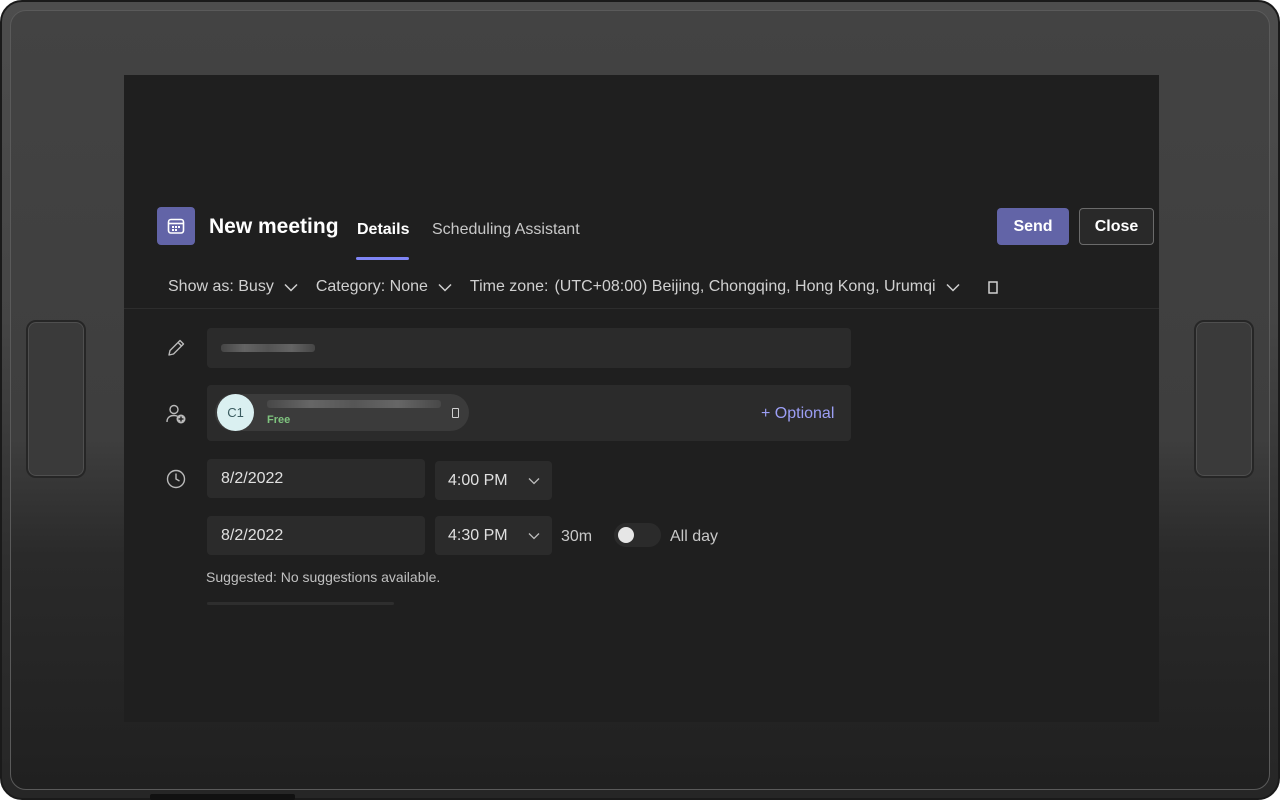 The image size is (1280, 800). What do you see at coordinates (641, 308) in the screenshot?
I see `toolbar-divider` at bounding box center [641, 308].